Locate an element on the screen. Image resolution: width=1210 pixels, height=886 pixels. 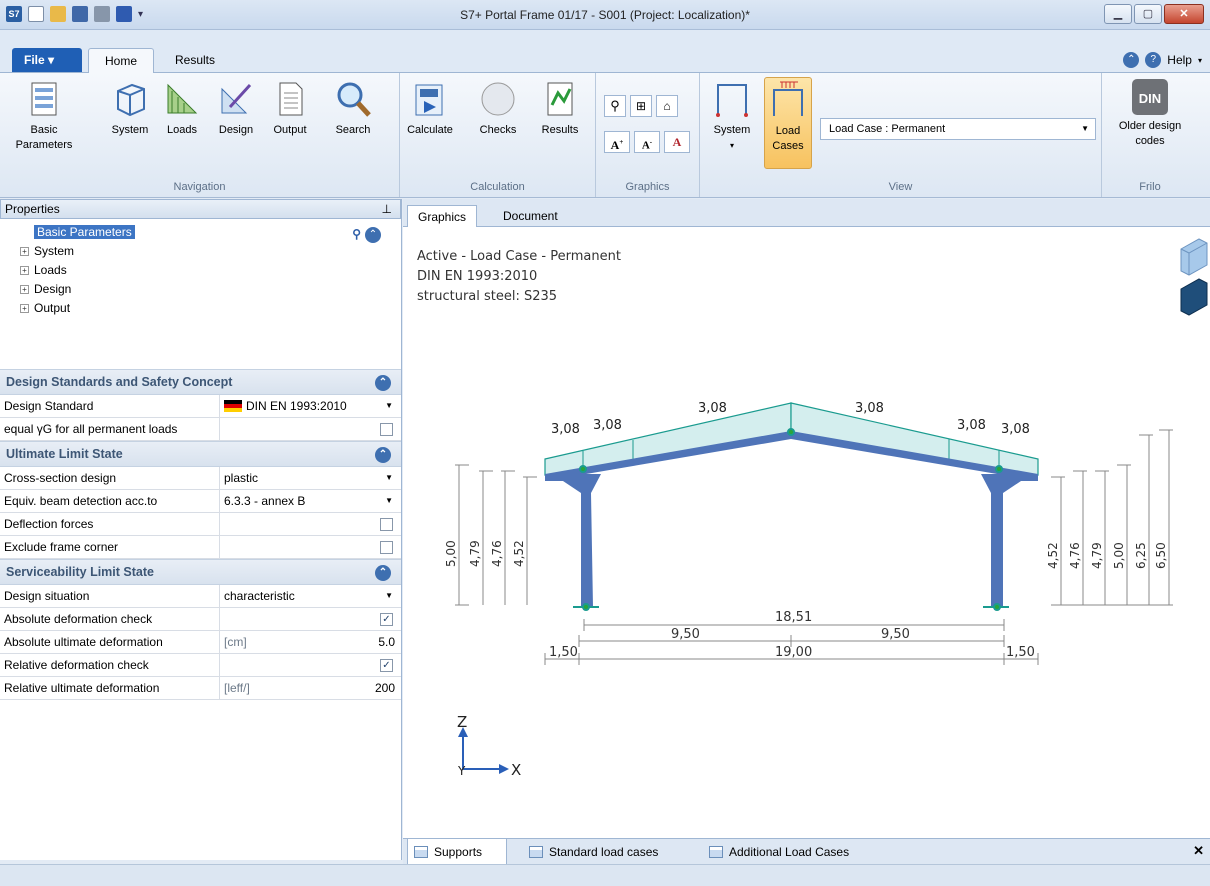
font-decrease-icon: A- is located at coordinates (647, 142).